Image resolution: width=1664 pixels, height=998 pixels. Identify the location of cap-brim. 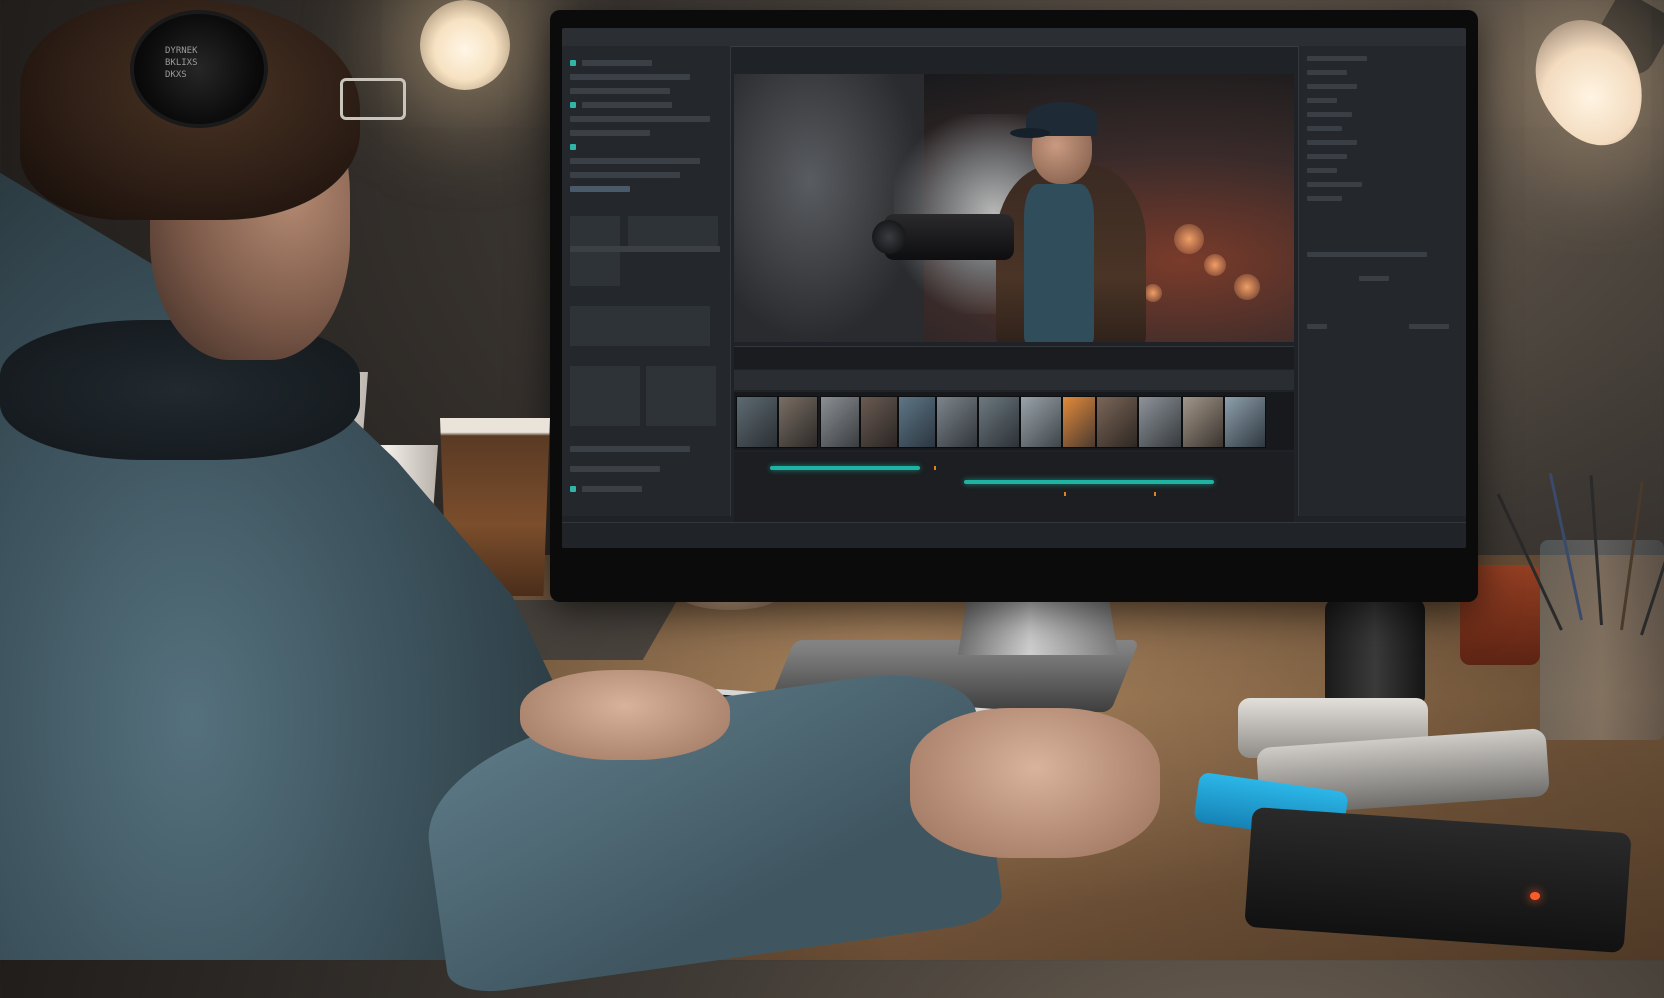
(1030, 133).